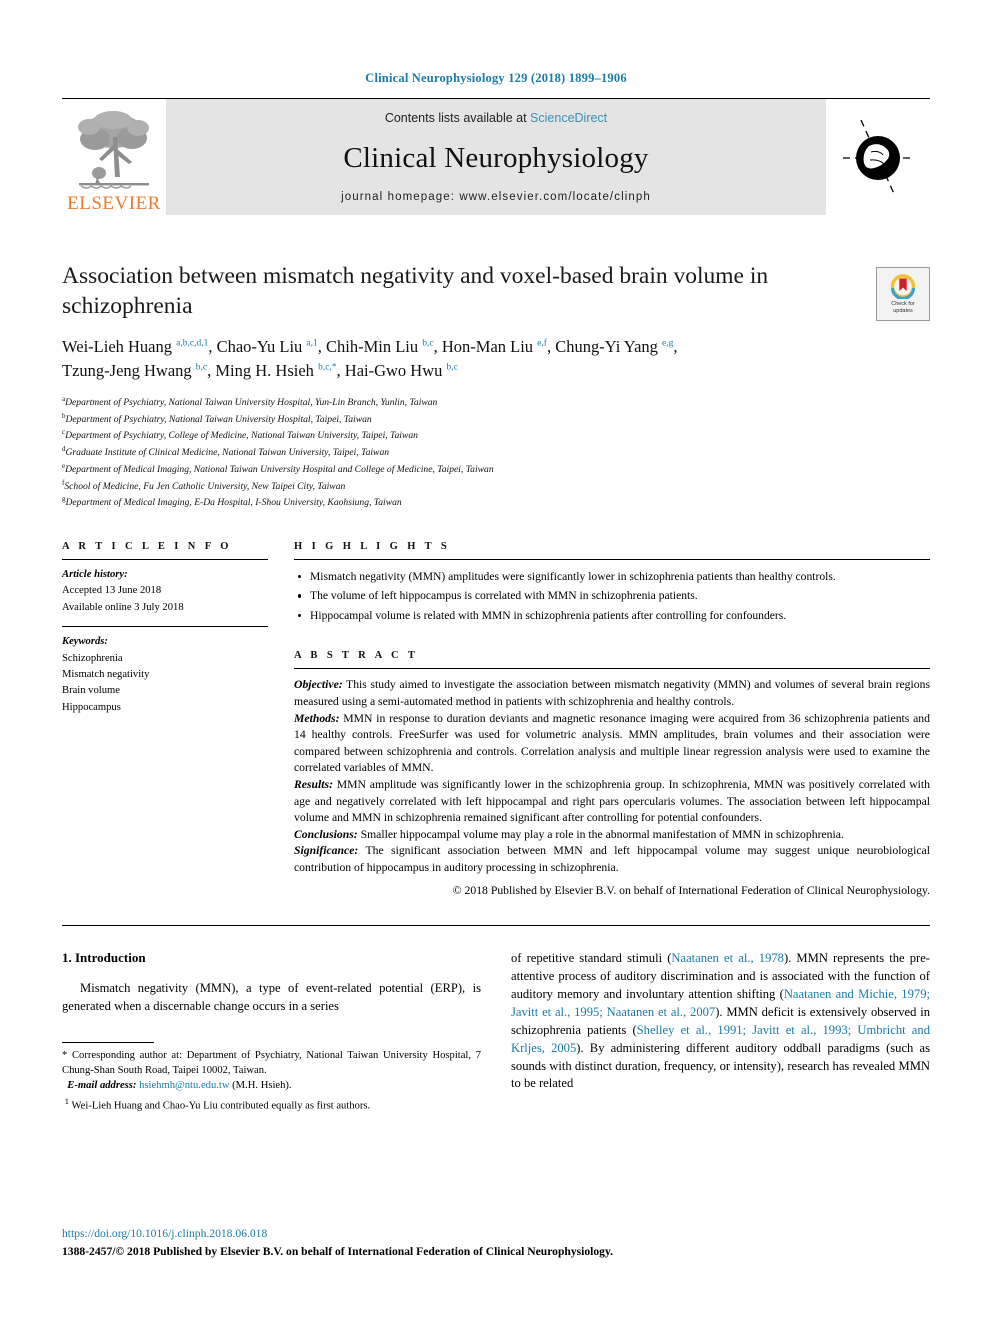 This screenshot has height=1323, width=992. What do you see at coordinates (568, 118) in the screenshot?
I see `sciencedirect-link: ScienceDirect` at bounding box center [568, 118].